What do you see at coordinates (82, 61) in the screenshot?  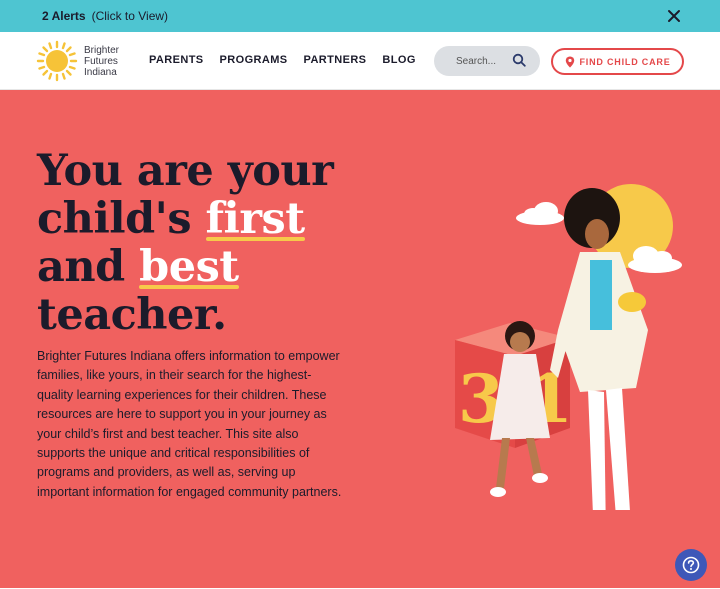 I see `site-logo: Brighter Futures Indiana` at bounding box center [82, 61].